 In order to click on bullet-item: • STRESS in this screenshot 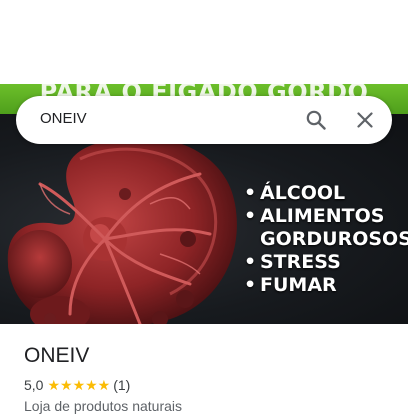, I will do `click(292, 262)`.